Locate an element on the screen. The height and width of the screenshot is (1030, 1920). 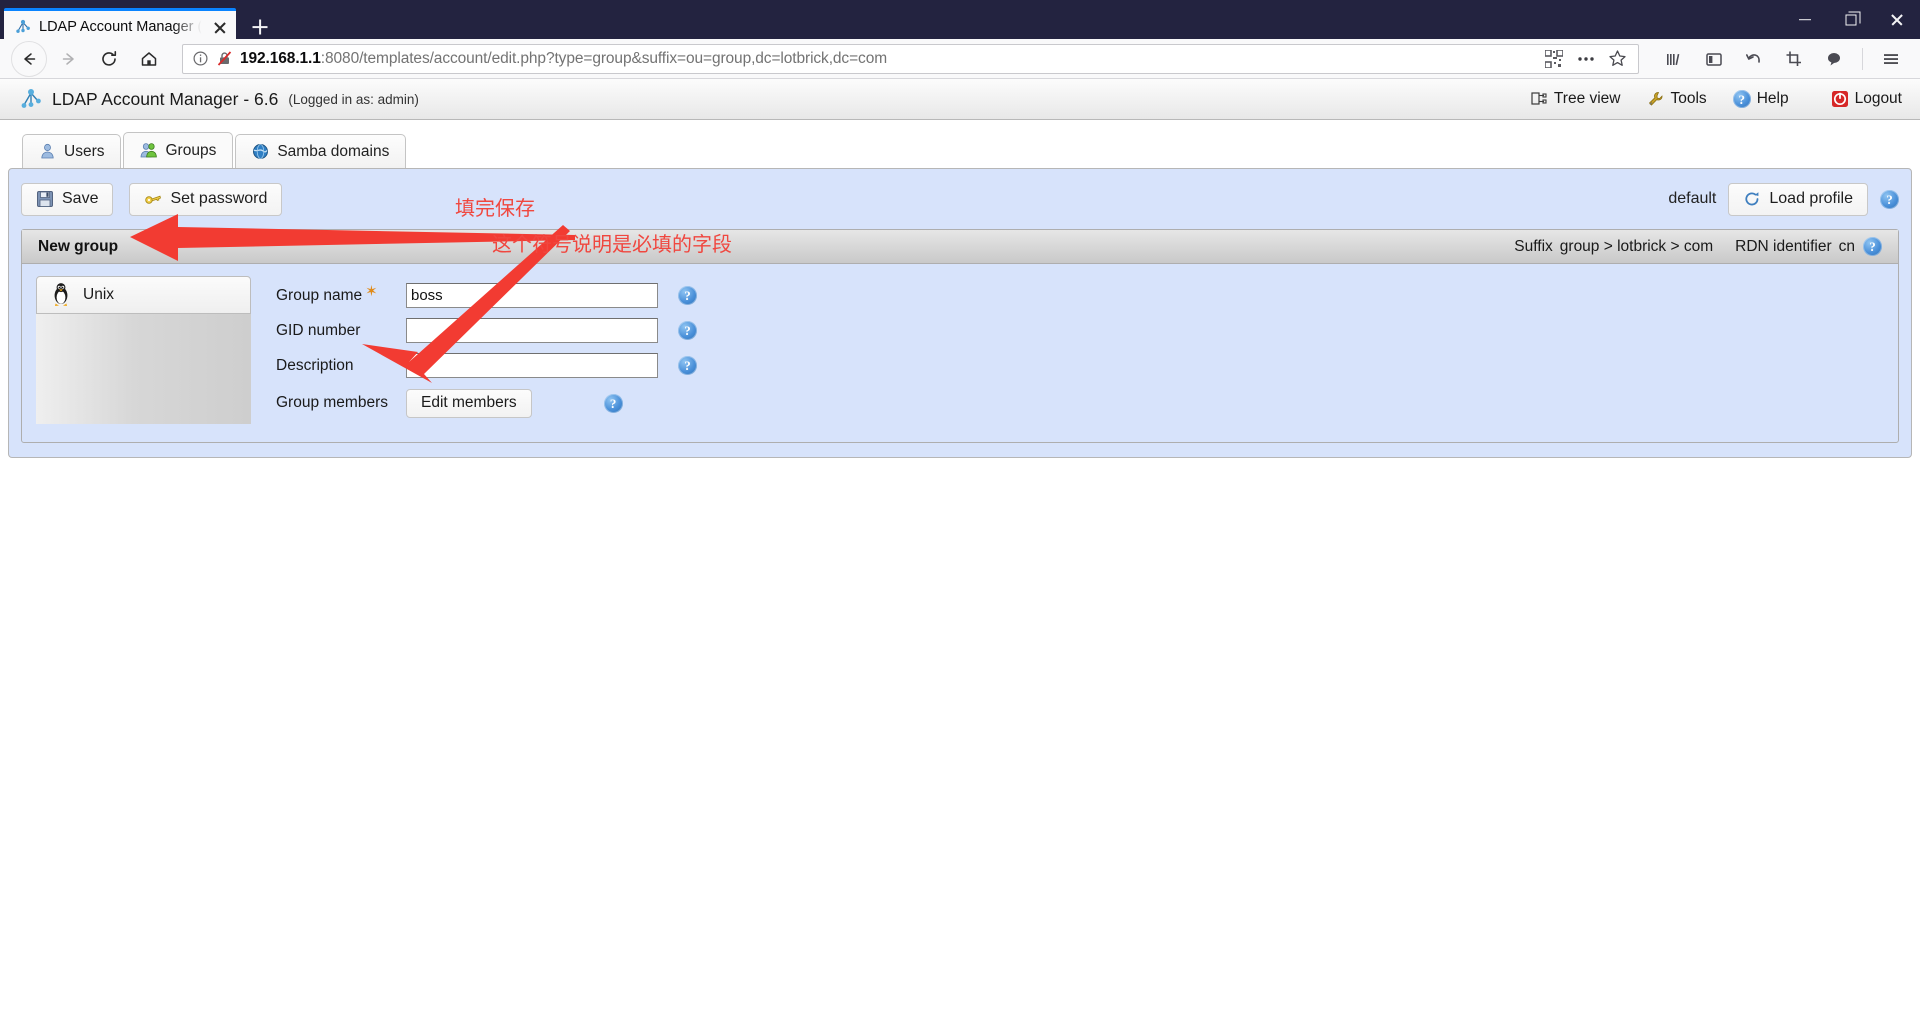
screenshot-icon is located at coordinates (1794, 59).